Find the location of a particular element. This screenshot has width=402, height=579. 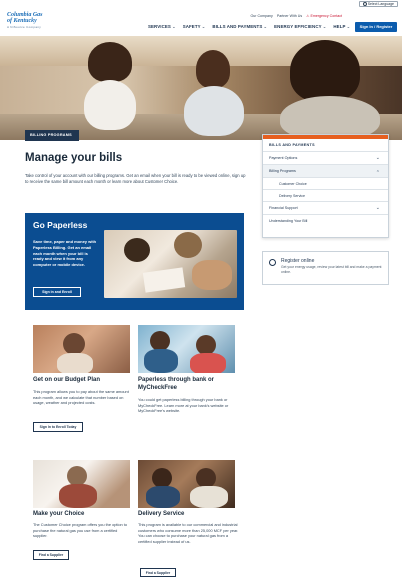

chevron-up-icon: ⌃ is located at coordinates (377, 173).